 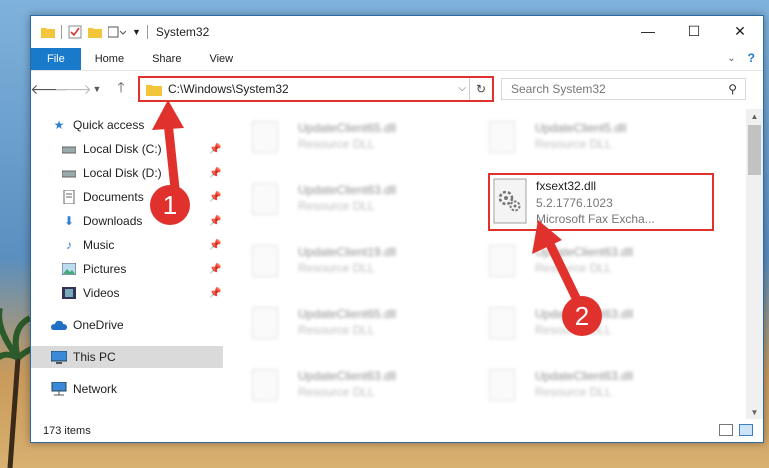 What do you see at coordinates (623, 89) in the screenshot?
I see `search-input: Search System32 ⚲` at bounding box center [623, 89].